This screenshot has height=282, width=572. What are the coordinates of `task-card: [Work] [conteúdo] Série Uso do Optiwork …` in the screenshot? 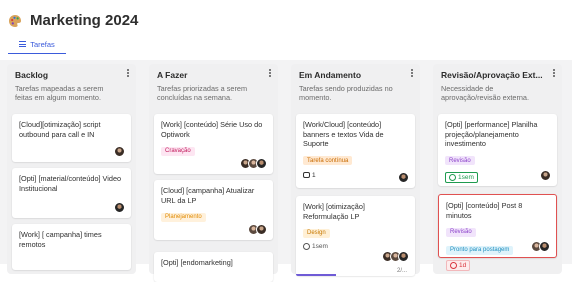 It's located at (213, 144).